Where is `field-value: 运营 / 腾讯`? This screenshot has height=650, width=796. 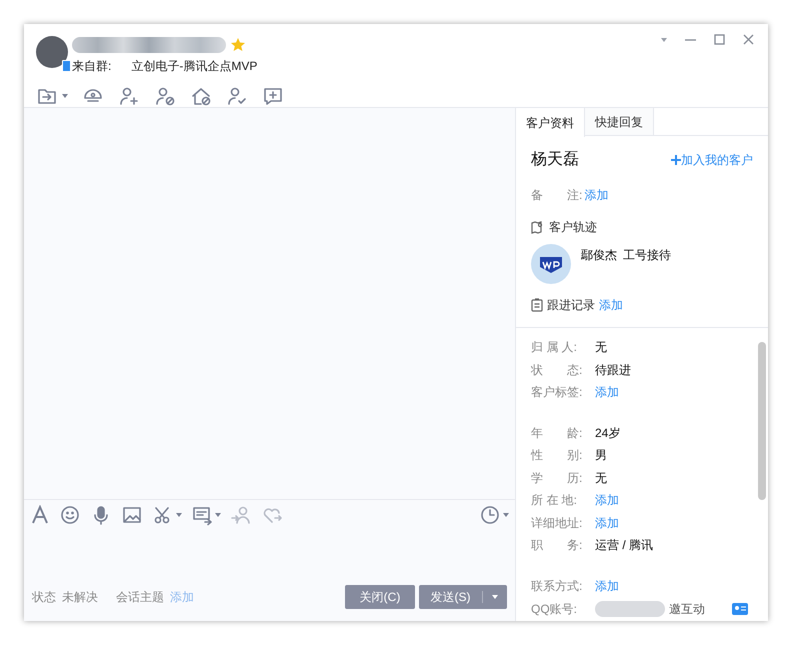 field-value: 运营 / 腾讯 is located at coordinates (624, 545).